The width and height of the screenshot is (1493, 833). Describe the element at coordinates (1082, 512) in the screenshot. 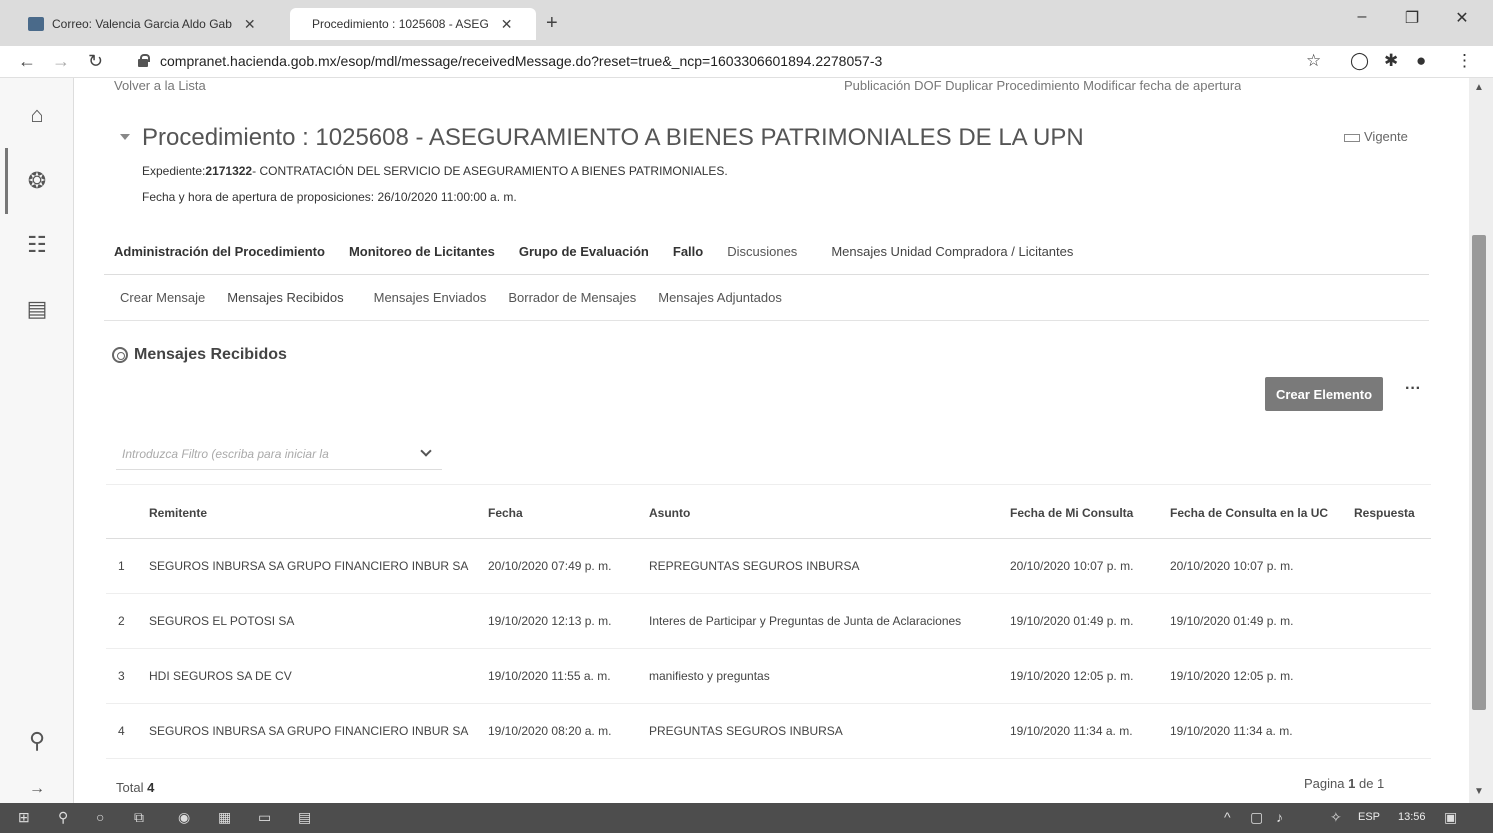

I see `col-fecha-mi-consulta: Fecha de Mi Consulta` at that location.